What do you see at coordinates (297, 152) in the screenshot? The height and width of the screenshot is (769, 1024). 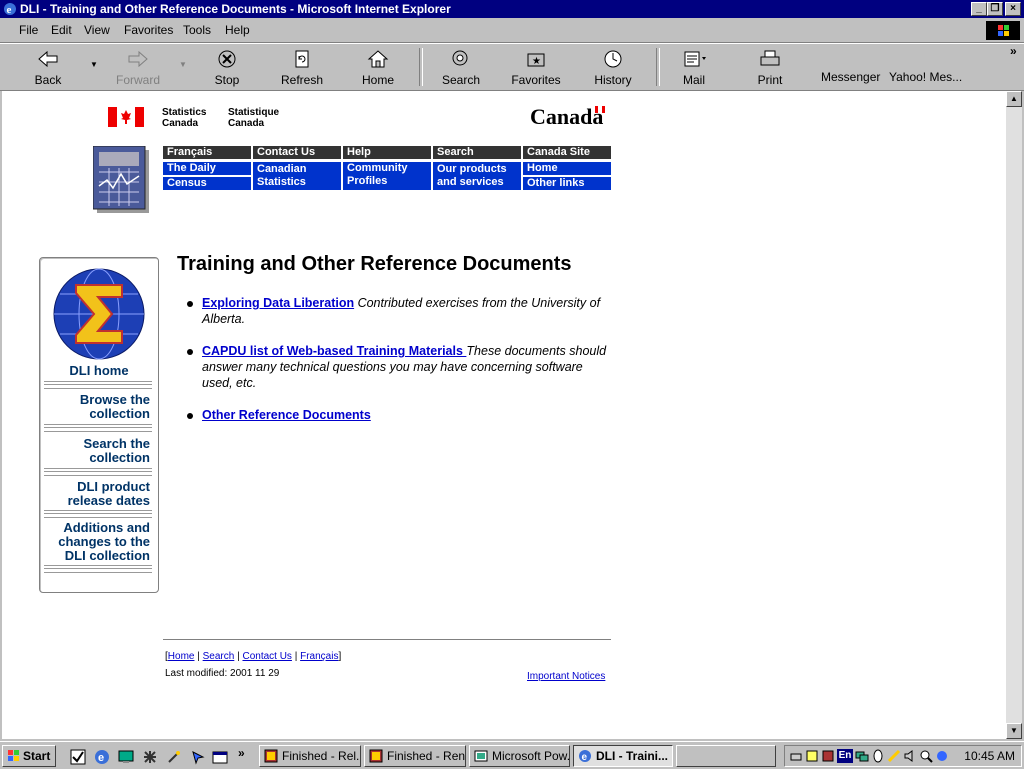 I see `nav-contact-us: Contact Us` at bounding box center [297, 152].